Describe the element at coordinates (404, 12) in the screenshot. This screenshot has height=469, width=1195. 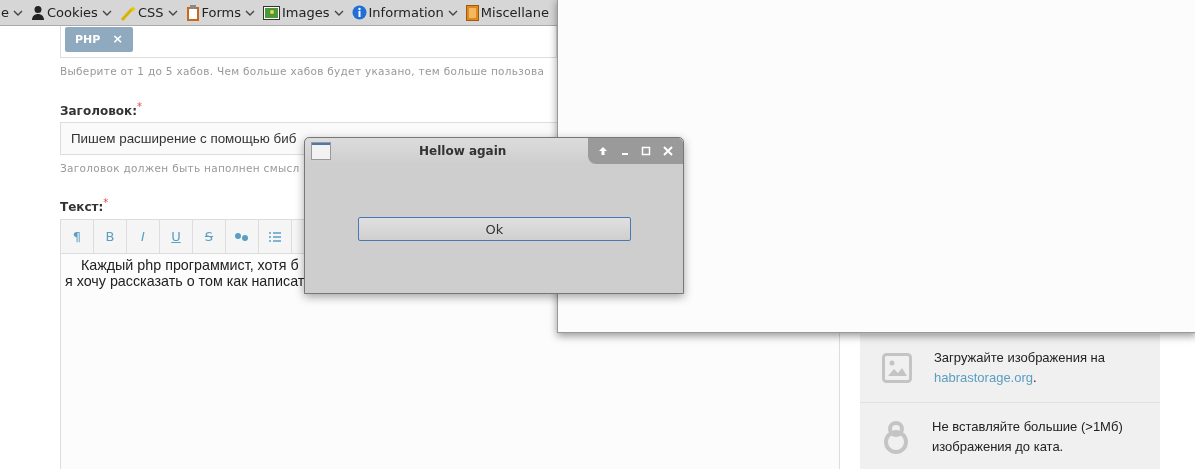
I see `toolbar-menu: Information` at that location.